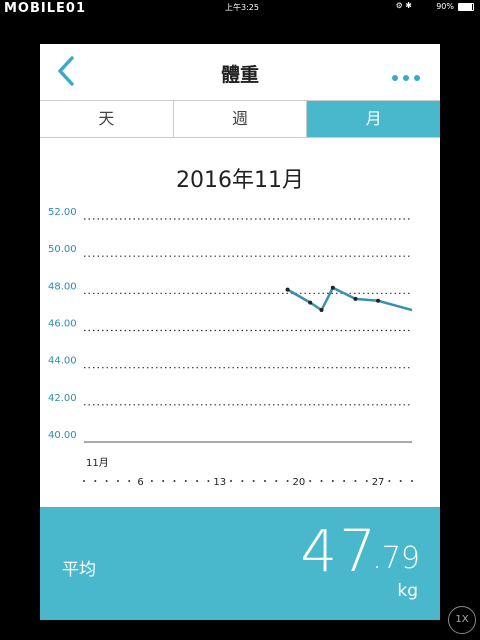 The image size is (480, 640). I want to click on status-bar: MOBILE01 上午3:25 ⚙ ✱ 90%, so click(240, 8).